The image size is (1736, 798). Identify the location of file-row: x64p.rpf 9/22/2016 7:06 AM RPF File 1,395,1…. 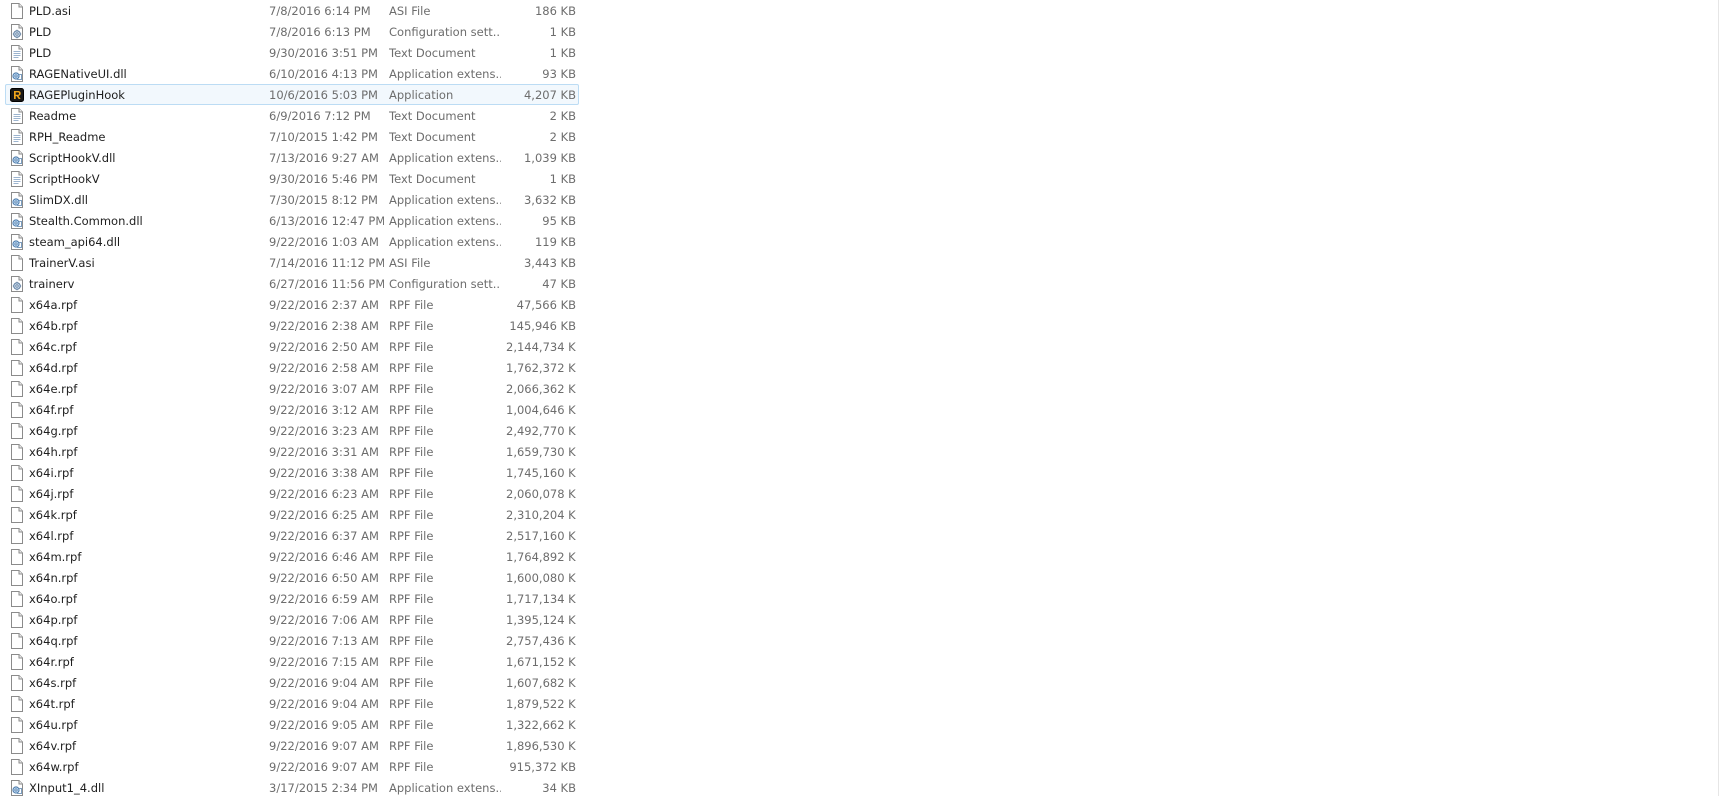
(292, 619).